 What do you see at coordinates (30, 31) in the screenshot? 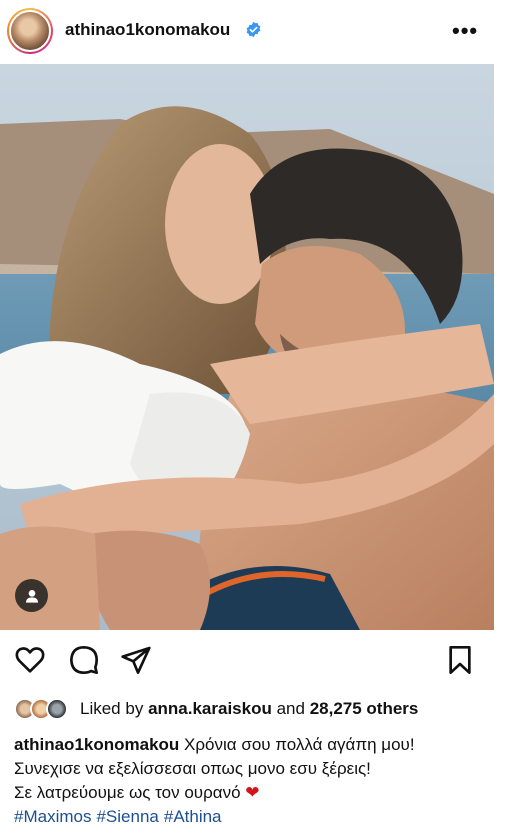
I see `profile-avatar` at bounding box center [30, 31].